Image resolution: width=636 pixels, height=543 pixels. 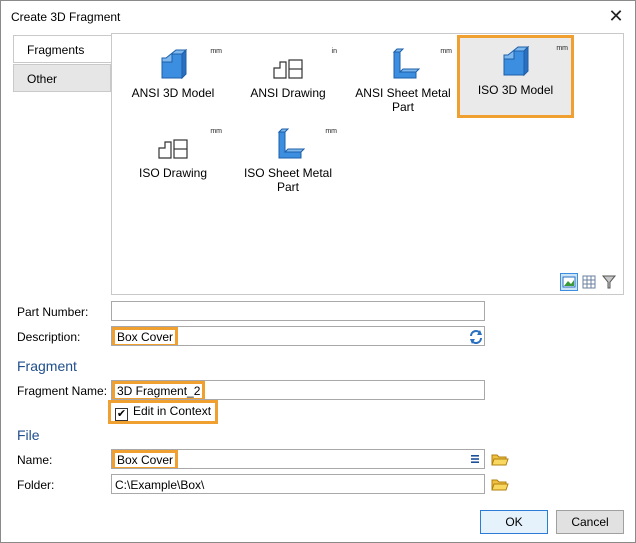 What do you see at coordinates (121, 414) in the screenshot?
I see `checkbox-box: ✔` at bounding box center [121, 414].